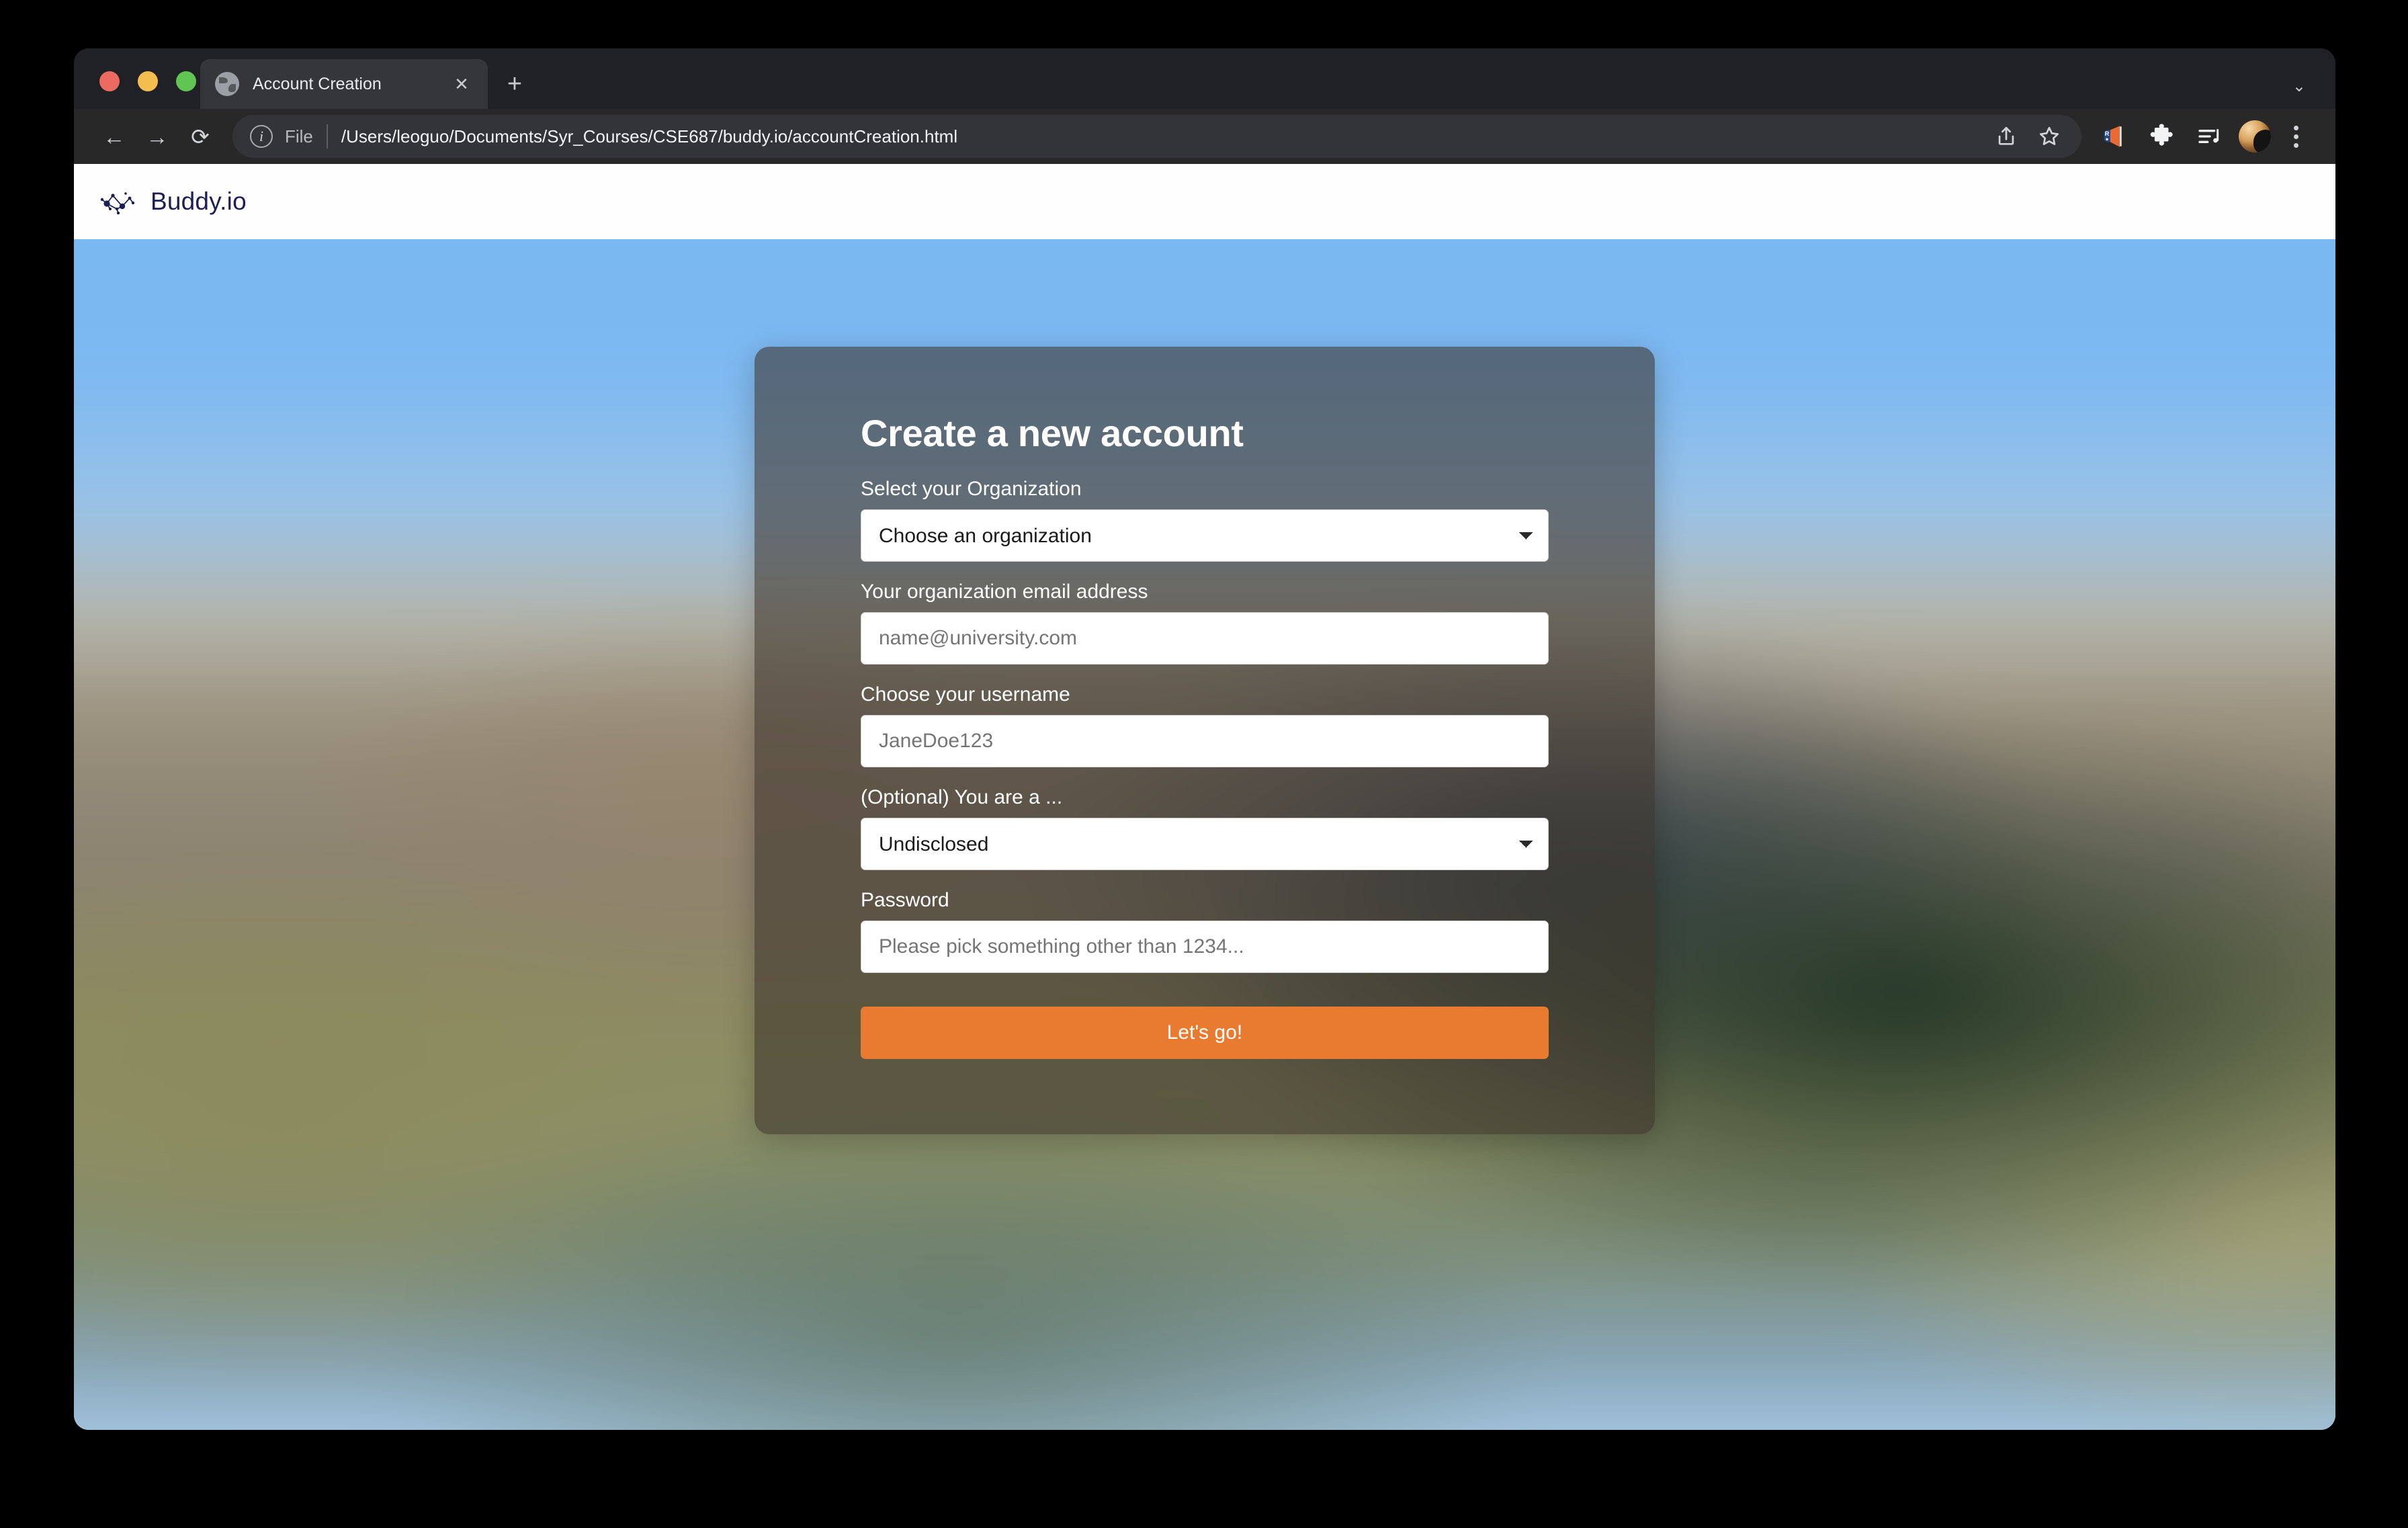  I want to click on chevron-down-icon: ⌄, so click(2299, 86).